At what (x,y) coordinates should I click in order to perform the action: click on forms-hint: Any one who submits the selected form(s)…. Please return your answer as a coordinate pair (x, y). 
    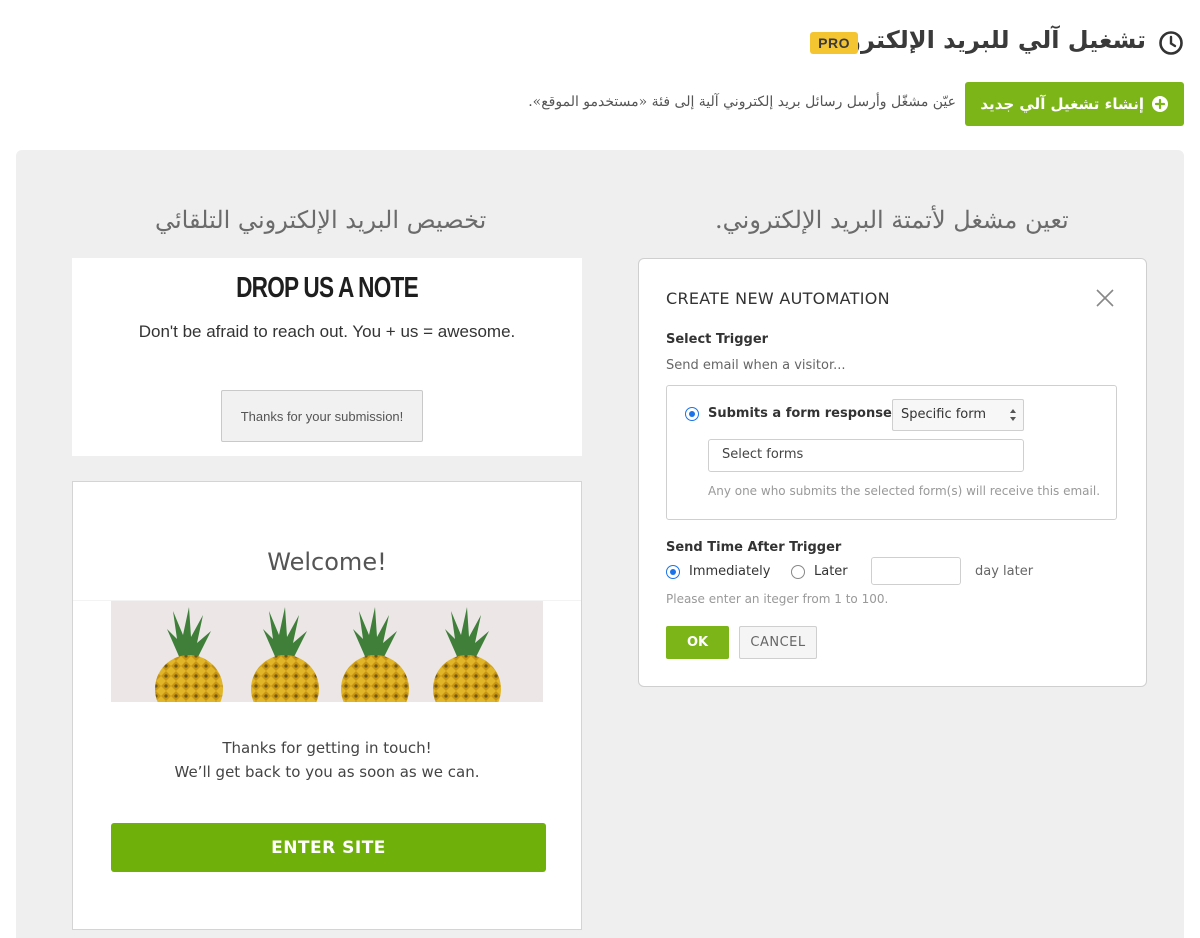
    Looking at the image, I should click on (904, 491).